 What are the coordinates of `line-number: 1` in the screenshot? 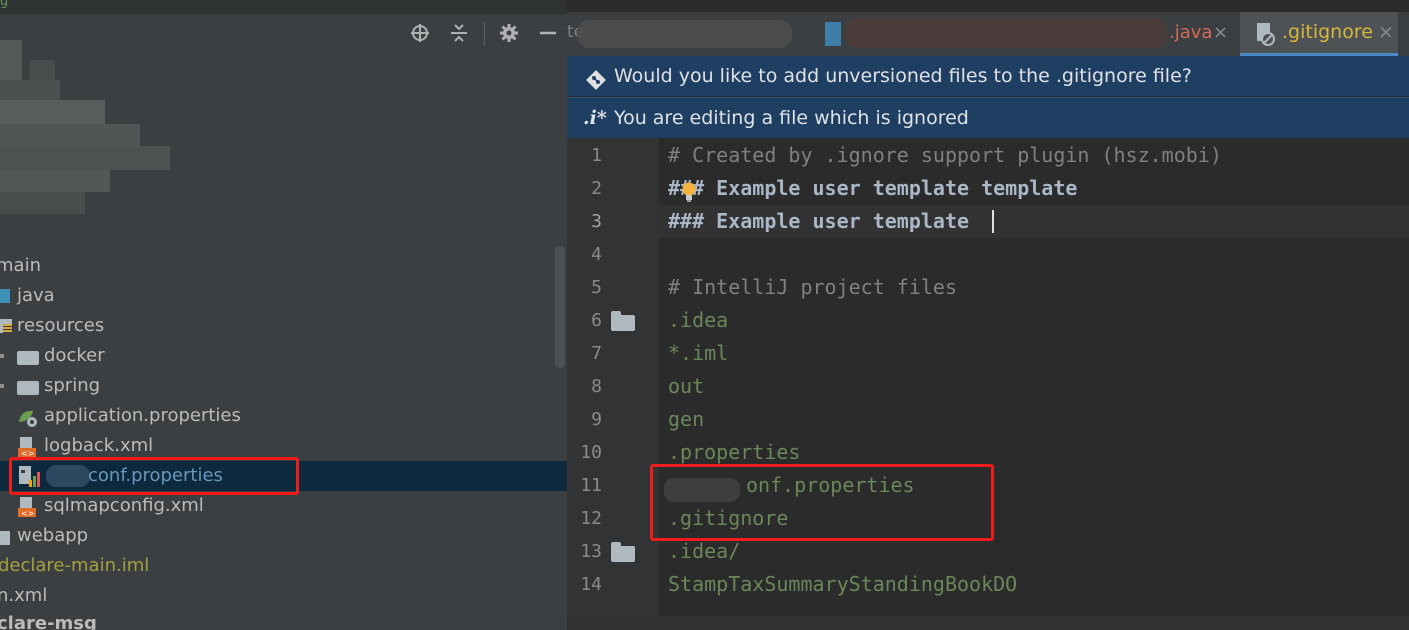 It's located at (596, 155).